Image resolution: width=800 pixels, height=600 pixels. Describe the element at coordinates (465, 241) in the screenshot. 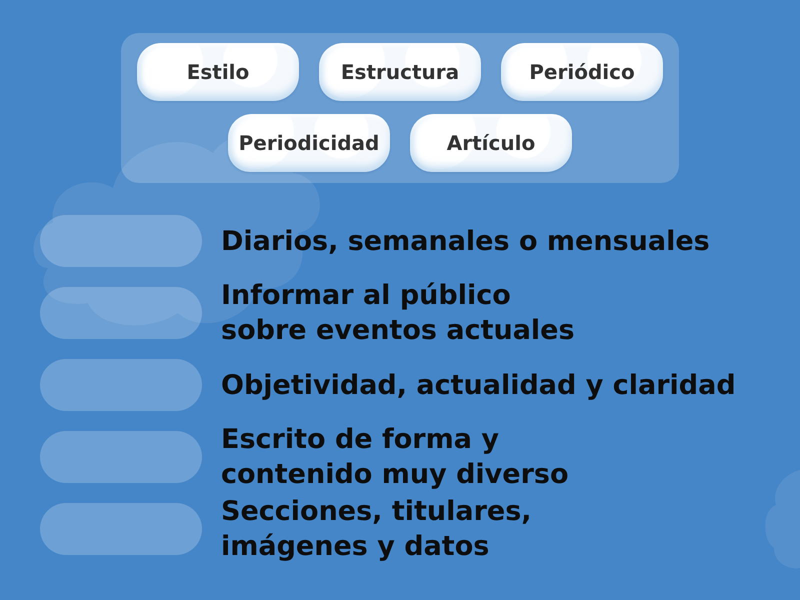

I see `description-text: Diarios, semanales o mensuales` at that location.